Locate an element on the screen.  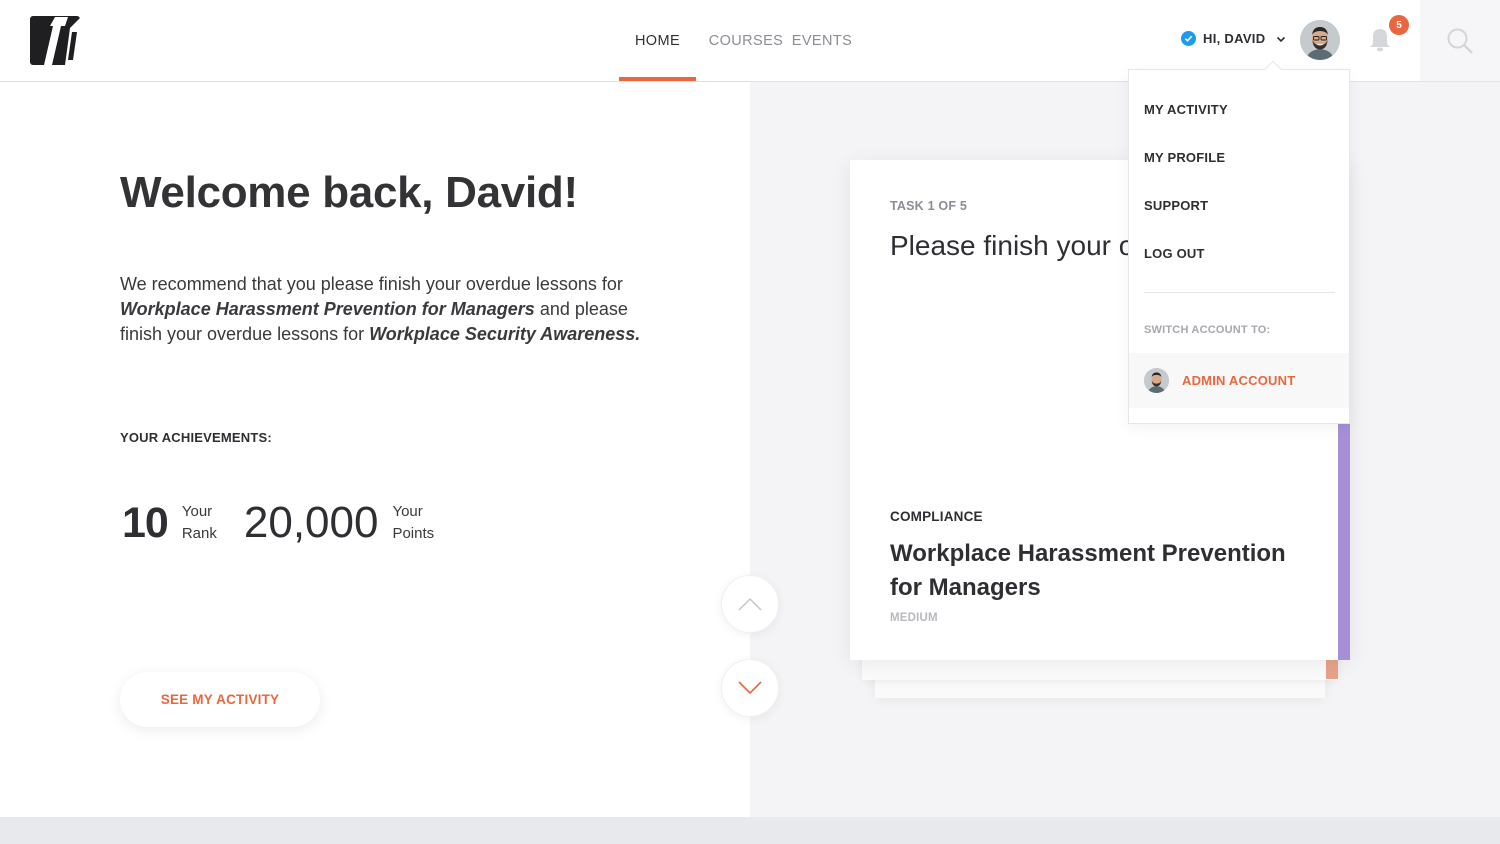
notification-badge: 5 is located at coordinates (1399, 25).